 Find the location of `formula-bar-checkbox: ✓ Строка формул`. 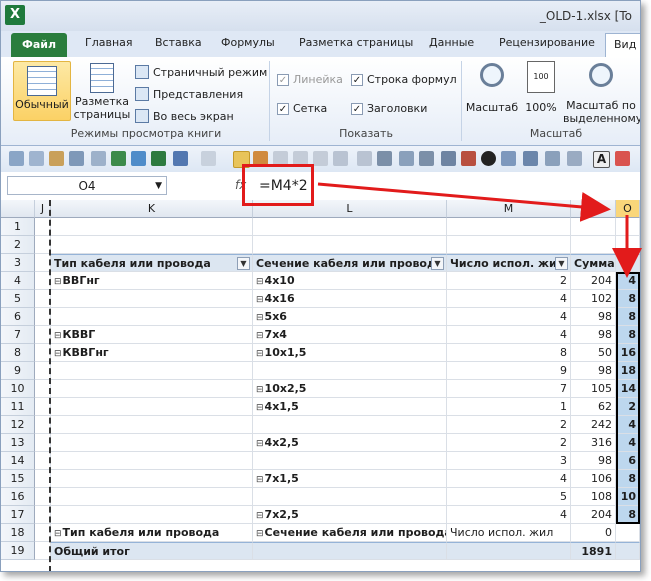

formula-bar-checkbox: ✓ Строка формул is located at coordinates (404, 79).